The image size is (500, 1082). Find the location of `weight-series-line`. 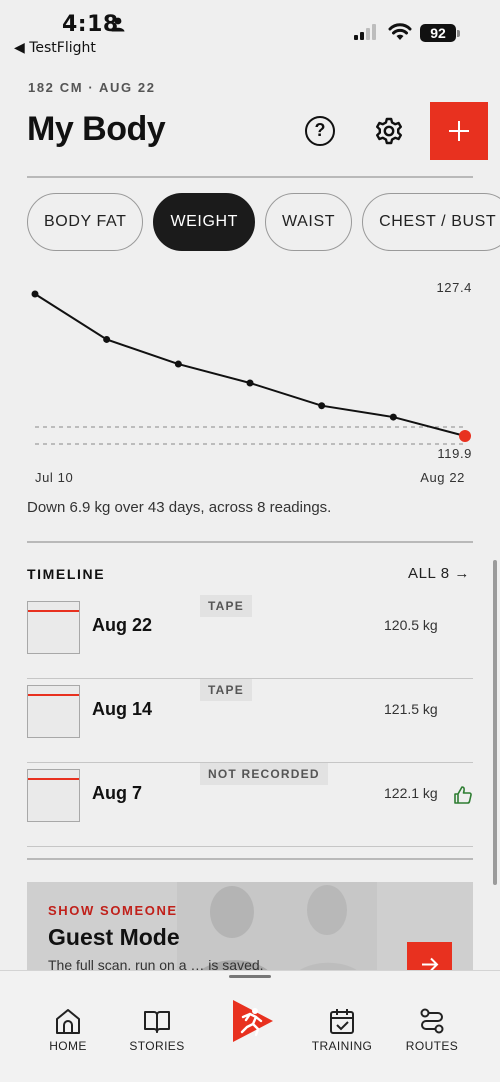

weight-series-line is located at coordinates (250, 365).